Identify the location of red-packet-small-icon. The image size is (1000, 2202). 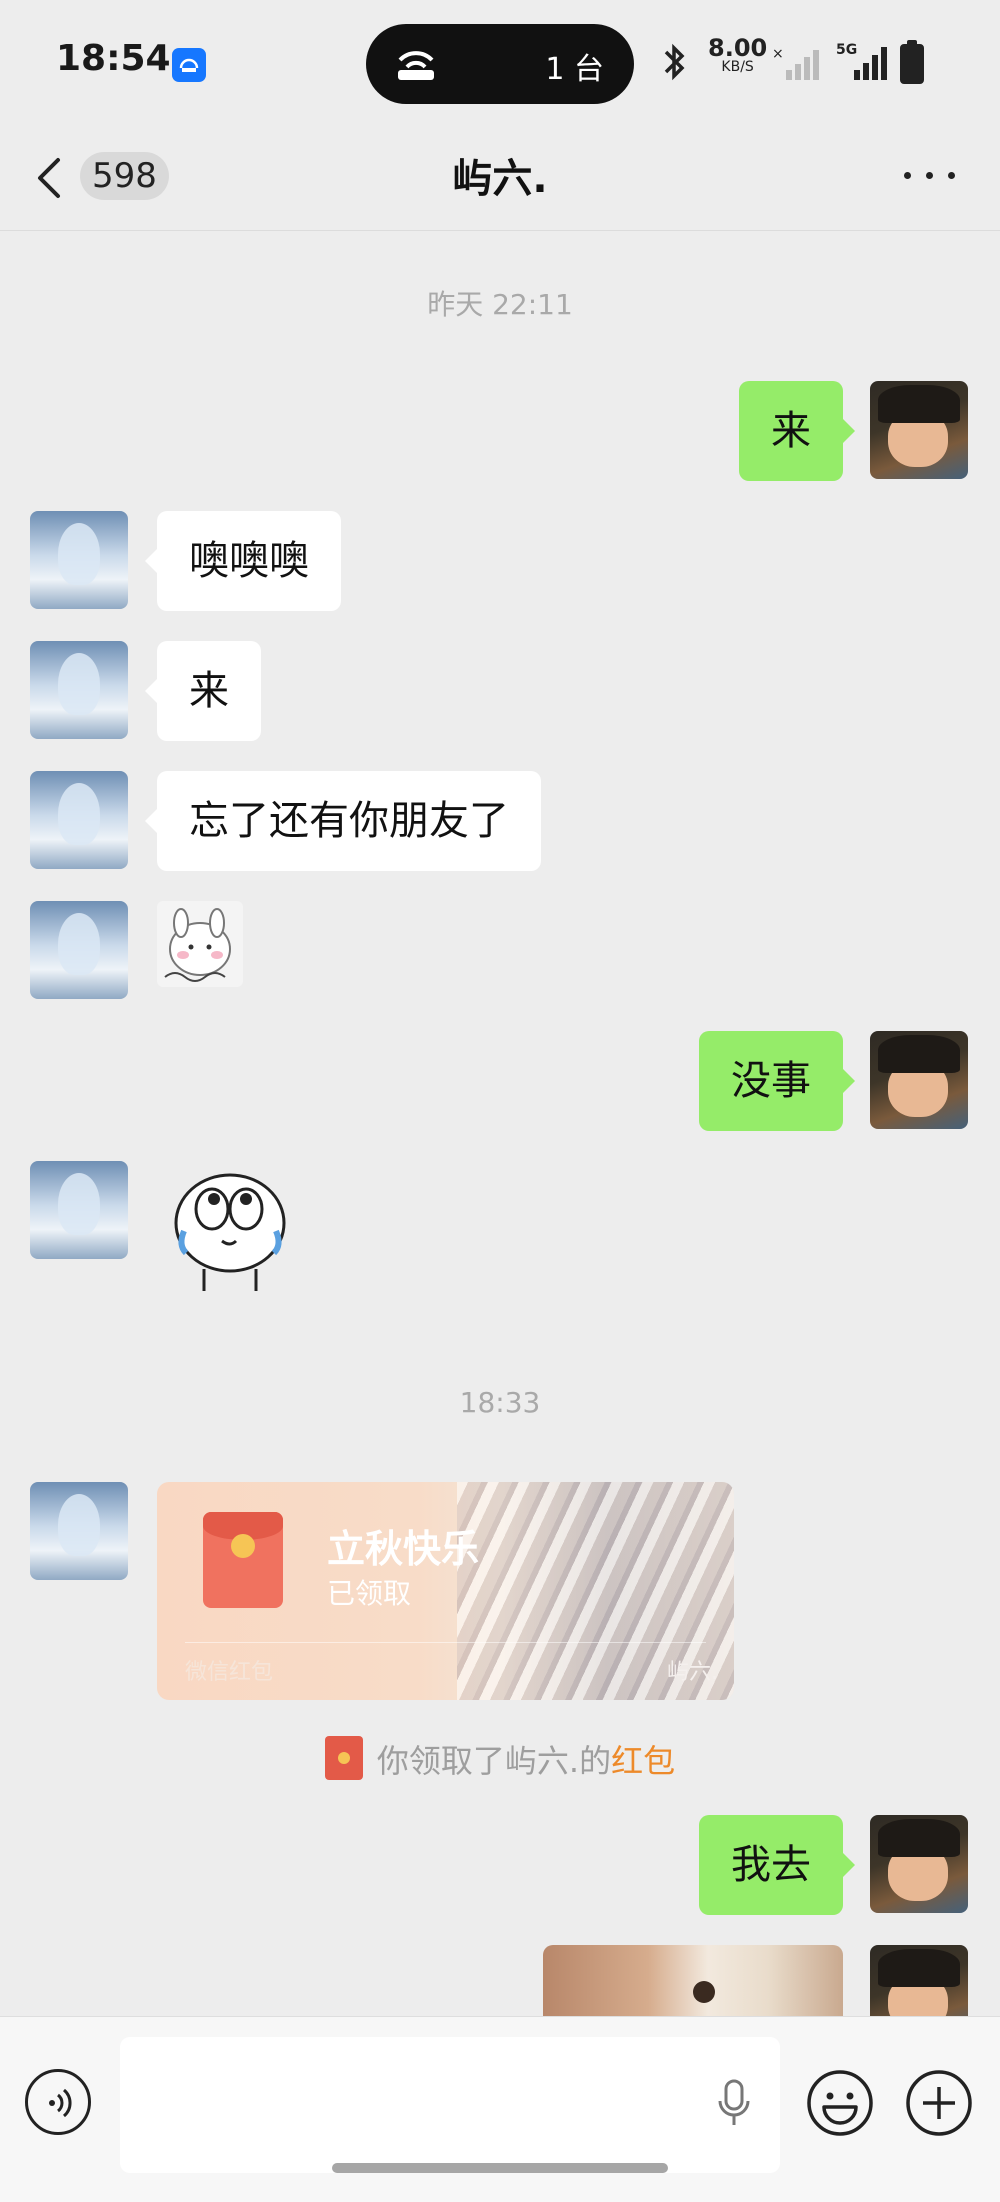
(343, 1758).